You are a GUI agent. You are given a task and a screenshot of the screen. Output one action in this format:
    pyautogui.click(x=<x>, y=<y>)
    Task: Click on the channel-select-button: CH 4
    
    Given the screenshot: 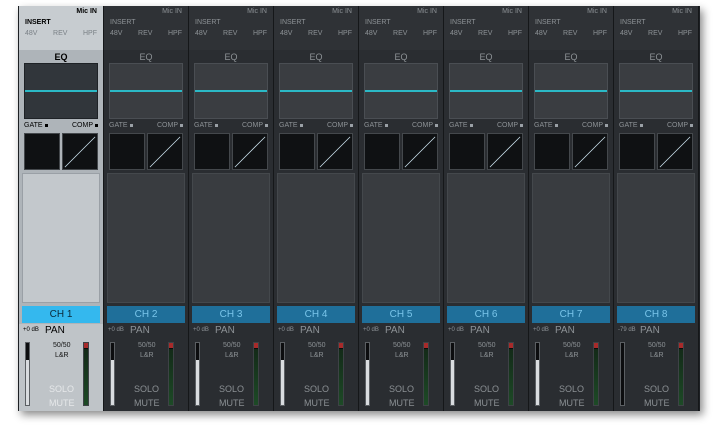 What is the action you would take?
    pyautogui.click(x=316, y=314)
    